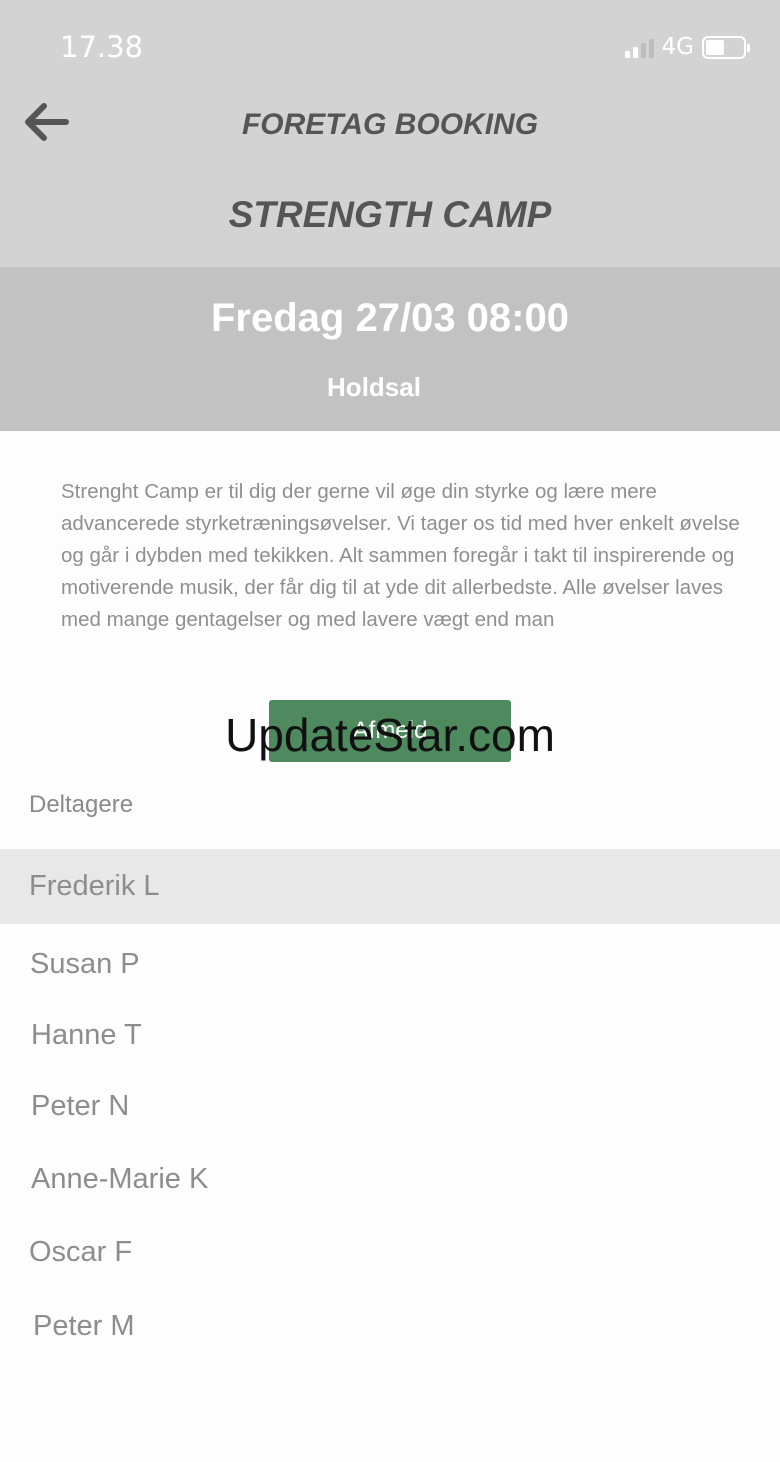 This screenshot has width=780, height=1462. I want to click on participant-name: Peter N, so click(80, 1106).